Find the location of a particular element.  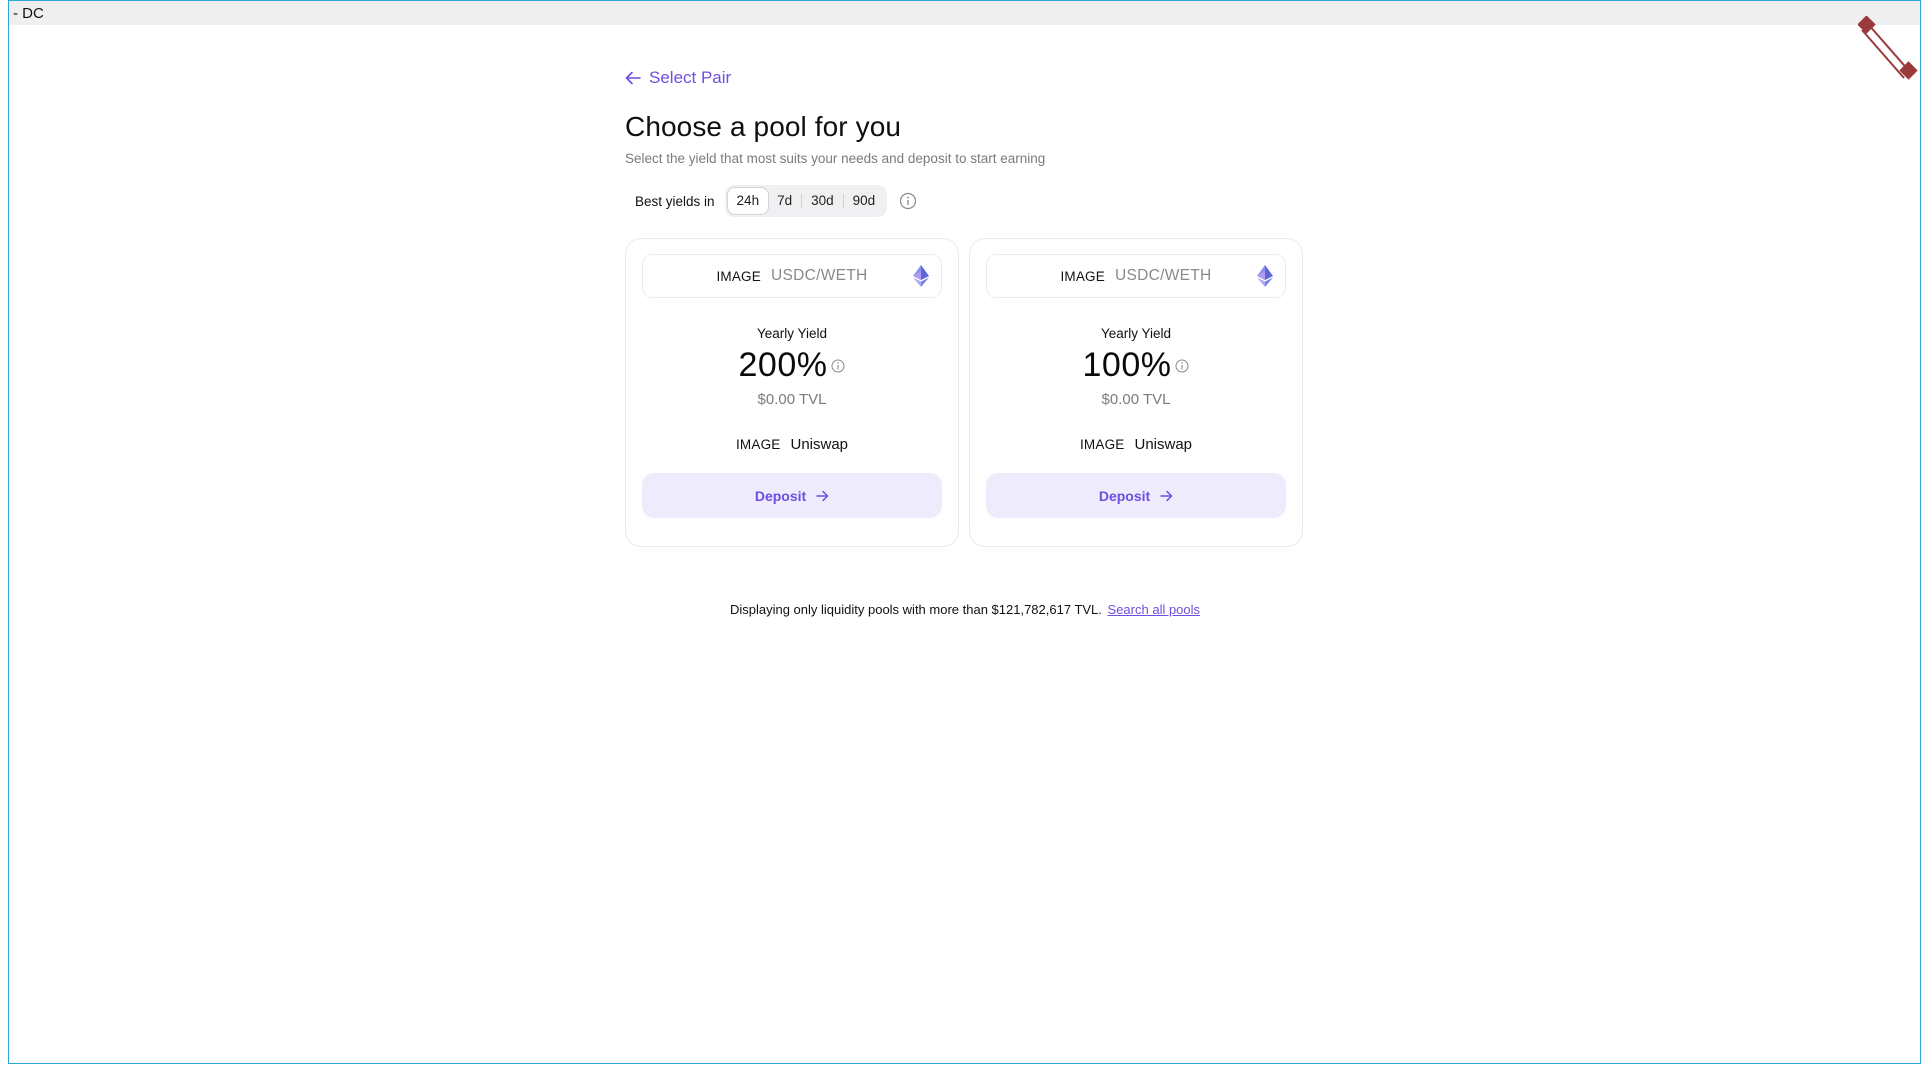

back-to-select-pair-link: Select Pair is located at coordinates (965, 78).